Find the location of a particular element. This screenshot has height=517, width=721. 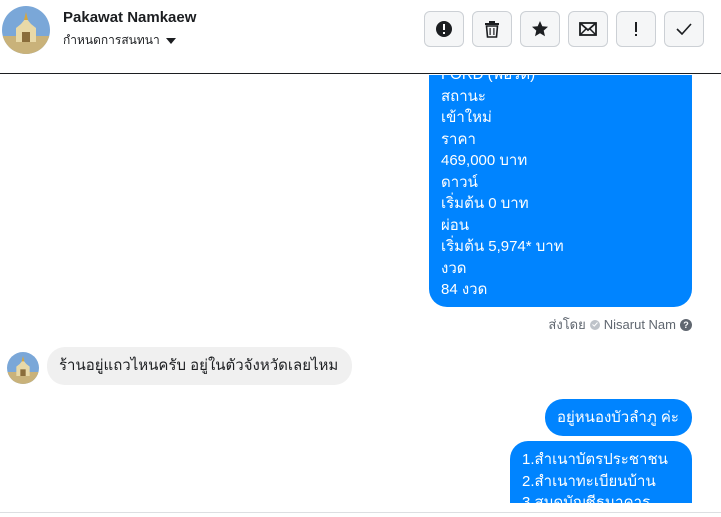

important-button is located at coordinates (636, 29).